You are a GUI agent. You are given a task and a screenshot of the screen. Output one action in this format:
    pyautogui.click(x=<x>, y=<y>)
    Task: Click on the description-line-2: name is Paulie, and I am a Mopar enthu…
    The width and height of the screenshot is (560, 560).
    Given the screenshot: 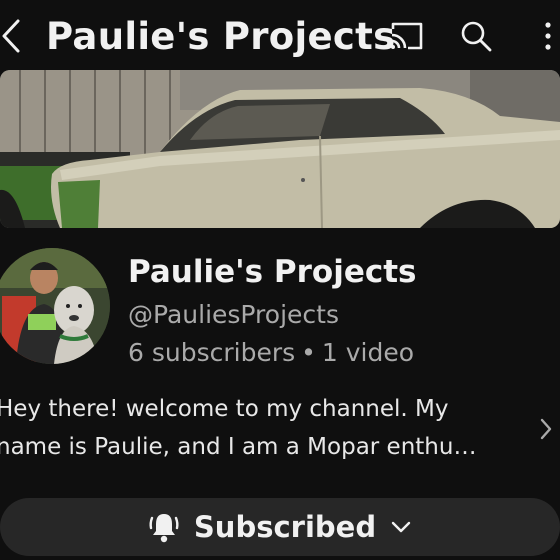 What is the action you would take?
    pyautogui.click(x=238, y=447)
    